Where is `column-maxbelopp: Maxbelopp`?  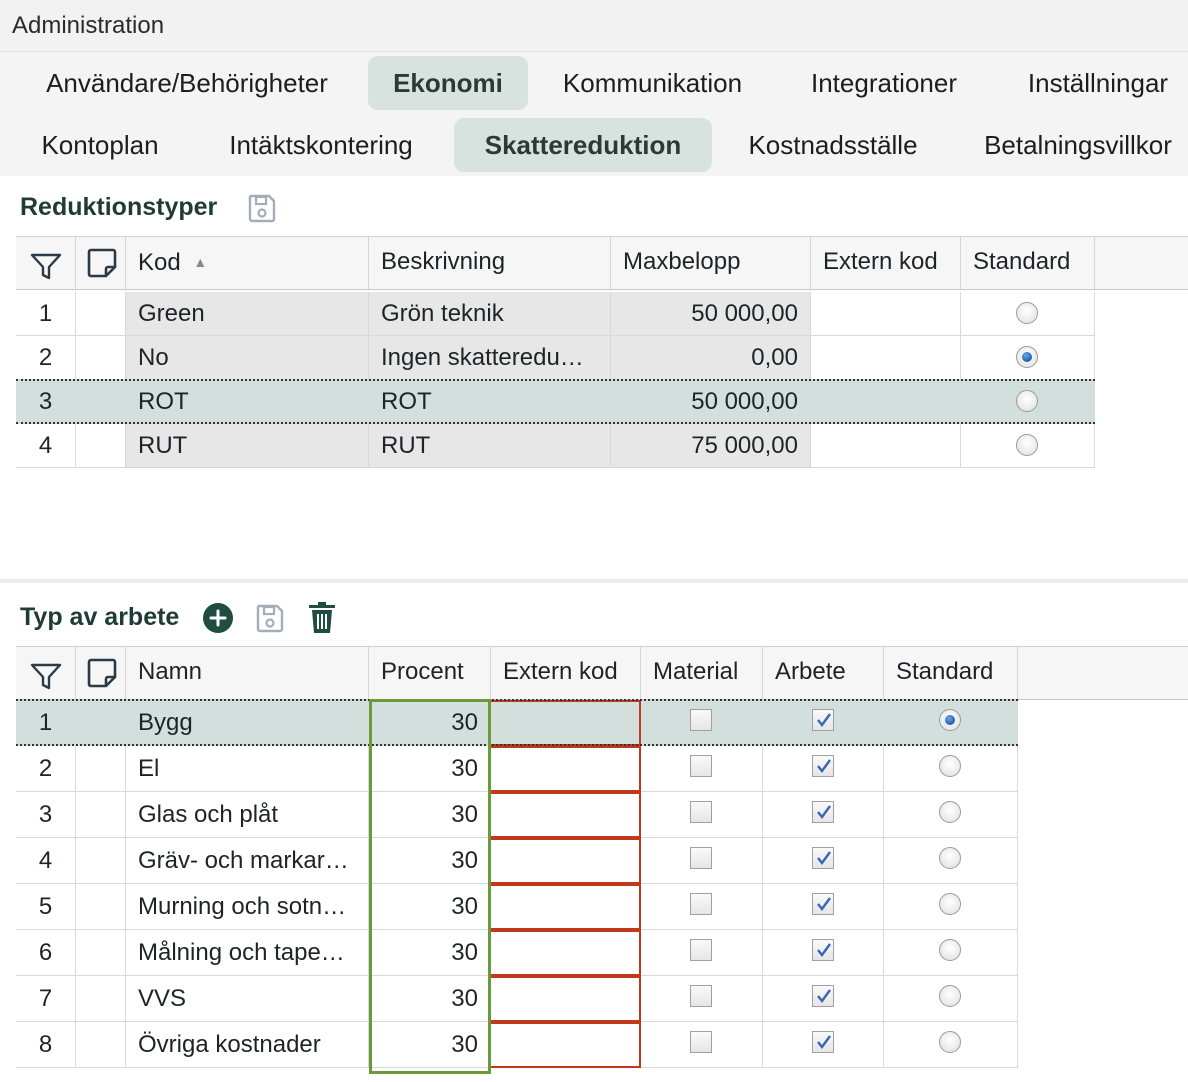 column-maxbelopp: Maxbelopp is located at coordinates (711, 263).